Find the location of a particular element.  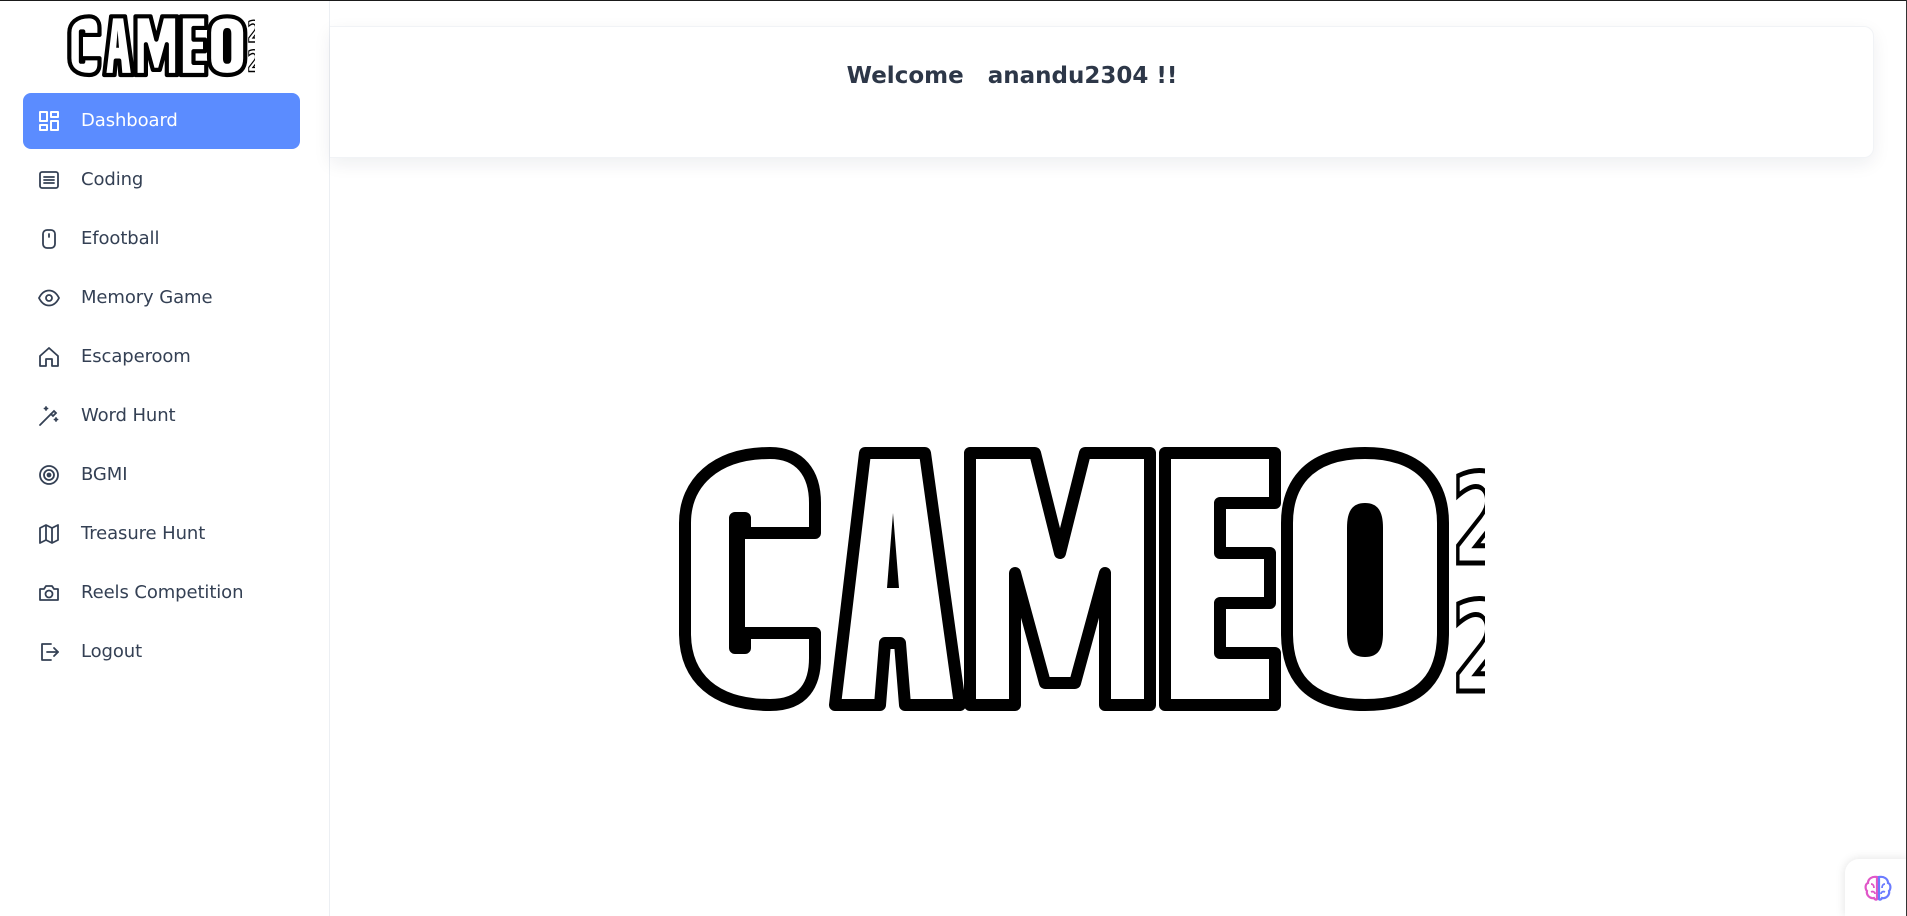

sidebar-item-treasure-hunt: Treasure Hunt is located at coordinates (161, 534).